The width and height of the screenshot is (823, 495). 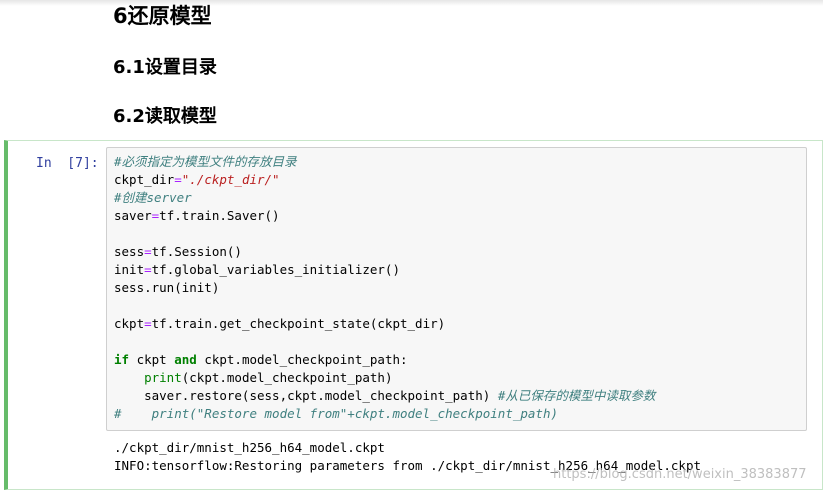 I want to click on code-token: #必须指定为模型文件的存放目录, so click(x=205, y=161).